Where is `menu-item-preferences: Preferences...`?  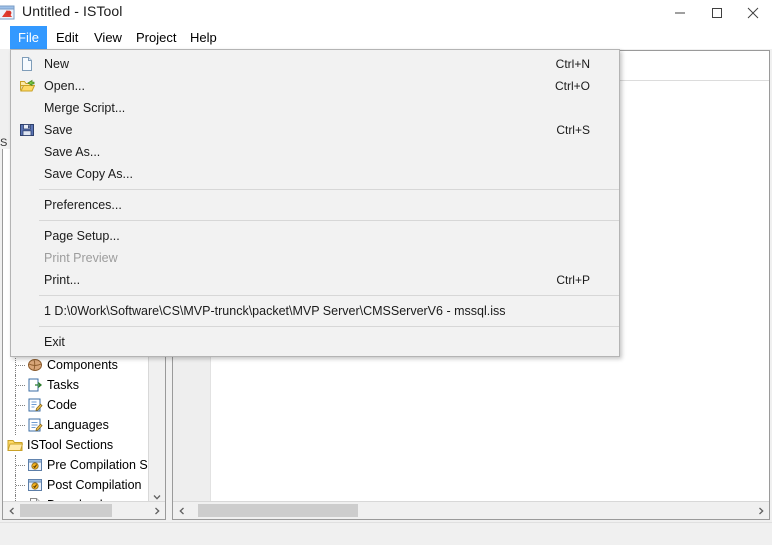 menu-item-preferences: Preferences... is located at coordinates (315, 205).